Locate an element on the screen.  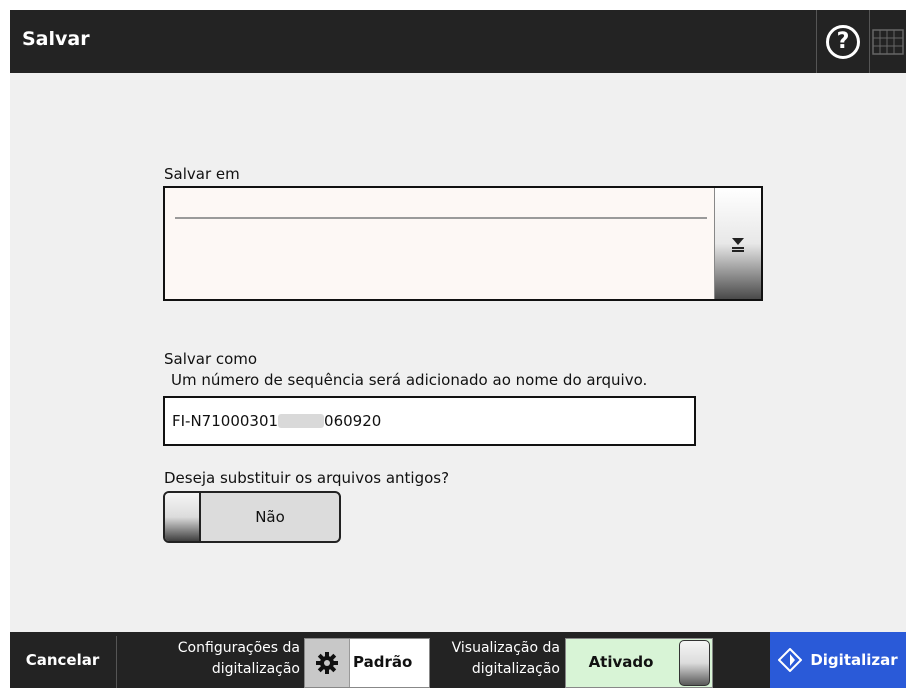
keyboard-icon is located at coordinates (888, 41).